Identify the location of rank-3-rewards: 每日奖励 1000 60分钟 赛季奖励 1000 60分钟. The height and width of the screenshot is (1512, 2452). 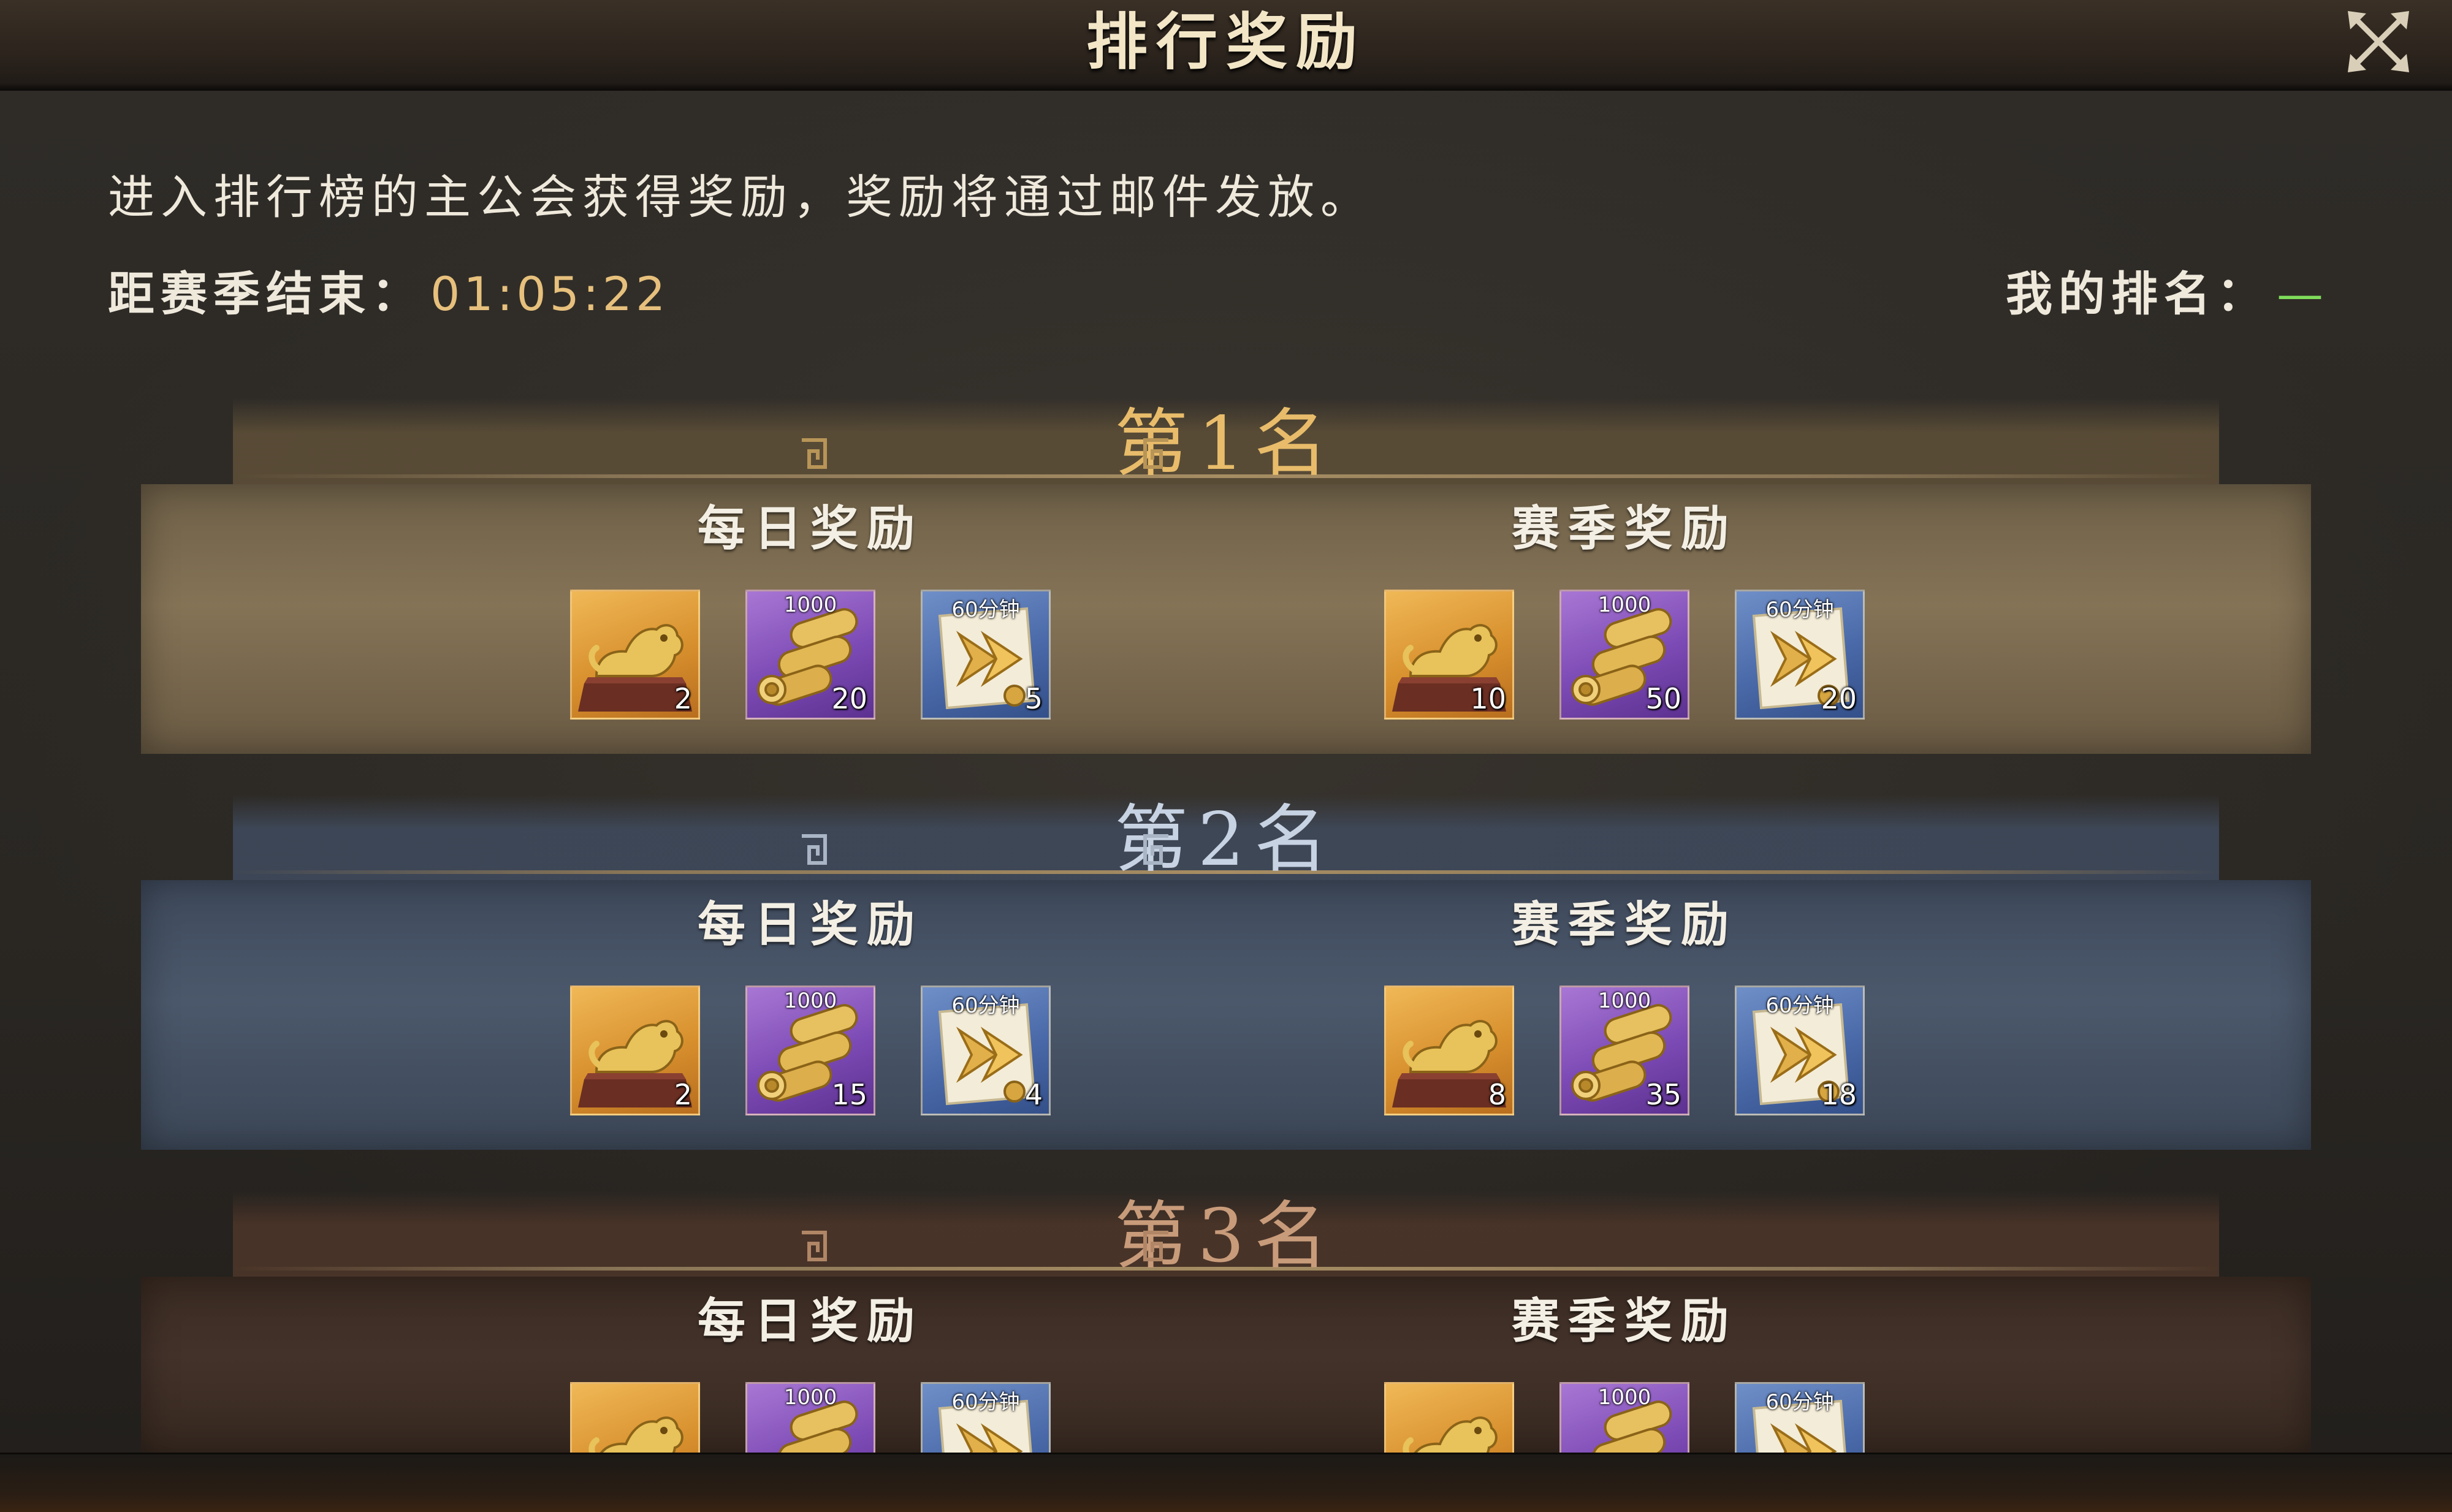
(1226, 1394).